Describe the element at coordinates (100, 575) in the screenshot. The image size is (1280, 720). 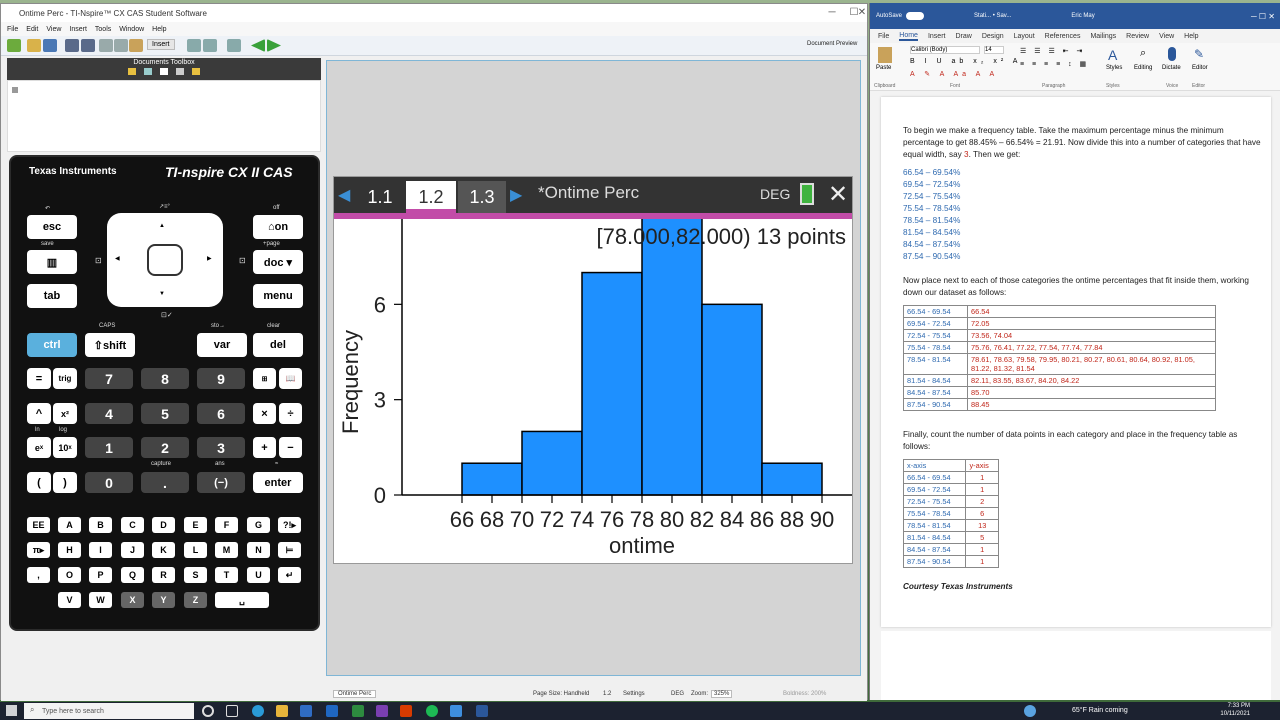
I see `key-p: P` at that location.